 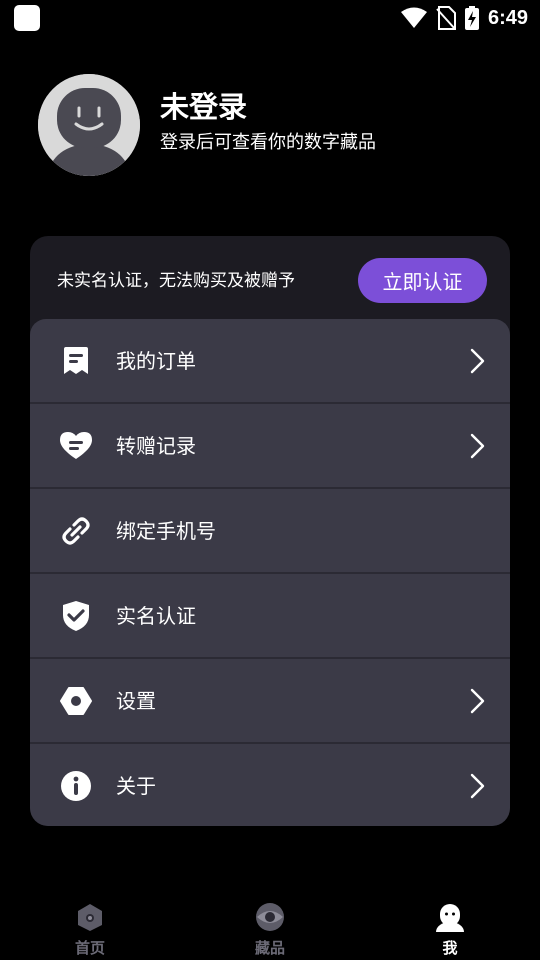 What do you see at coordinates (269, 948) in the screenshot?
I see `nav-label-collection: 藏品` at bounding box center [269, 948].